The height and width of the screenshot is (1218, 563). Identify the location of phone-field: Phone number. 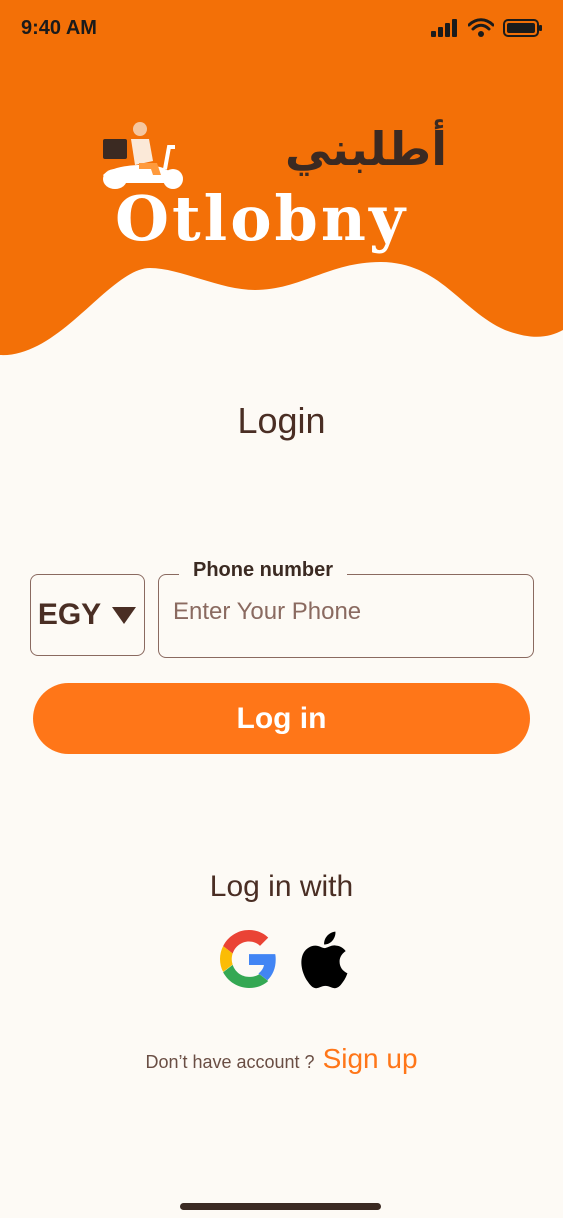
(346, 608).